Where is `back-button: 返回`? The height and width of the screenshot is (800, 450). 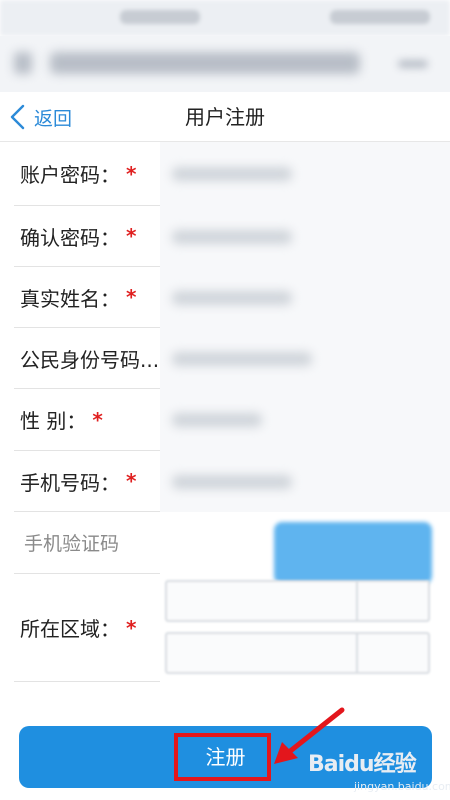 back-button: 返回 is located at coordinates (40, 117).